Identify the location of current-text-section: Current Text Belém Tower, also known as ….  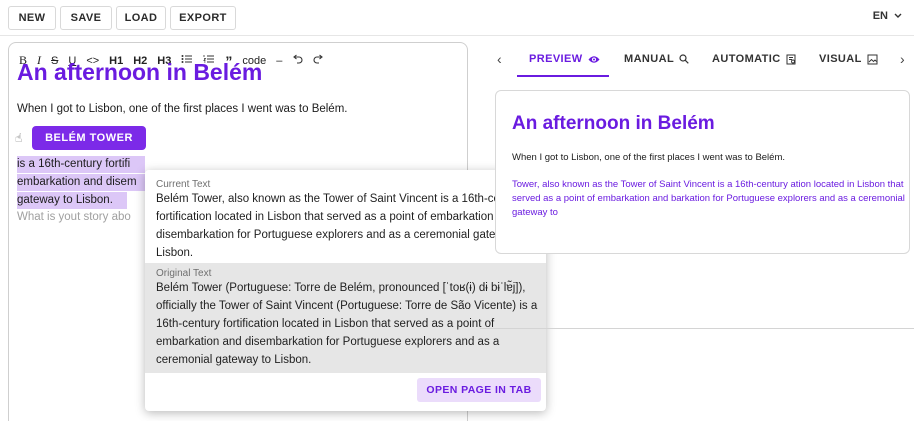
(345, 216).